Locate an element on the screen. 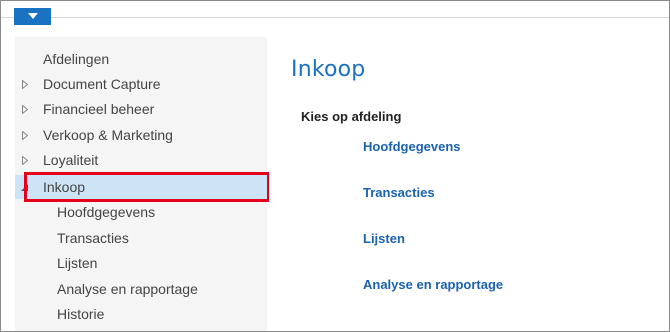 The image size is (670, 332). sidebar-item-label: Lijsten is located at coordinates (77, 263).